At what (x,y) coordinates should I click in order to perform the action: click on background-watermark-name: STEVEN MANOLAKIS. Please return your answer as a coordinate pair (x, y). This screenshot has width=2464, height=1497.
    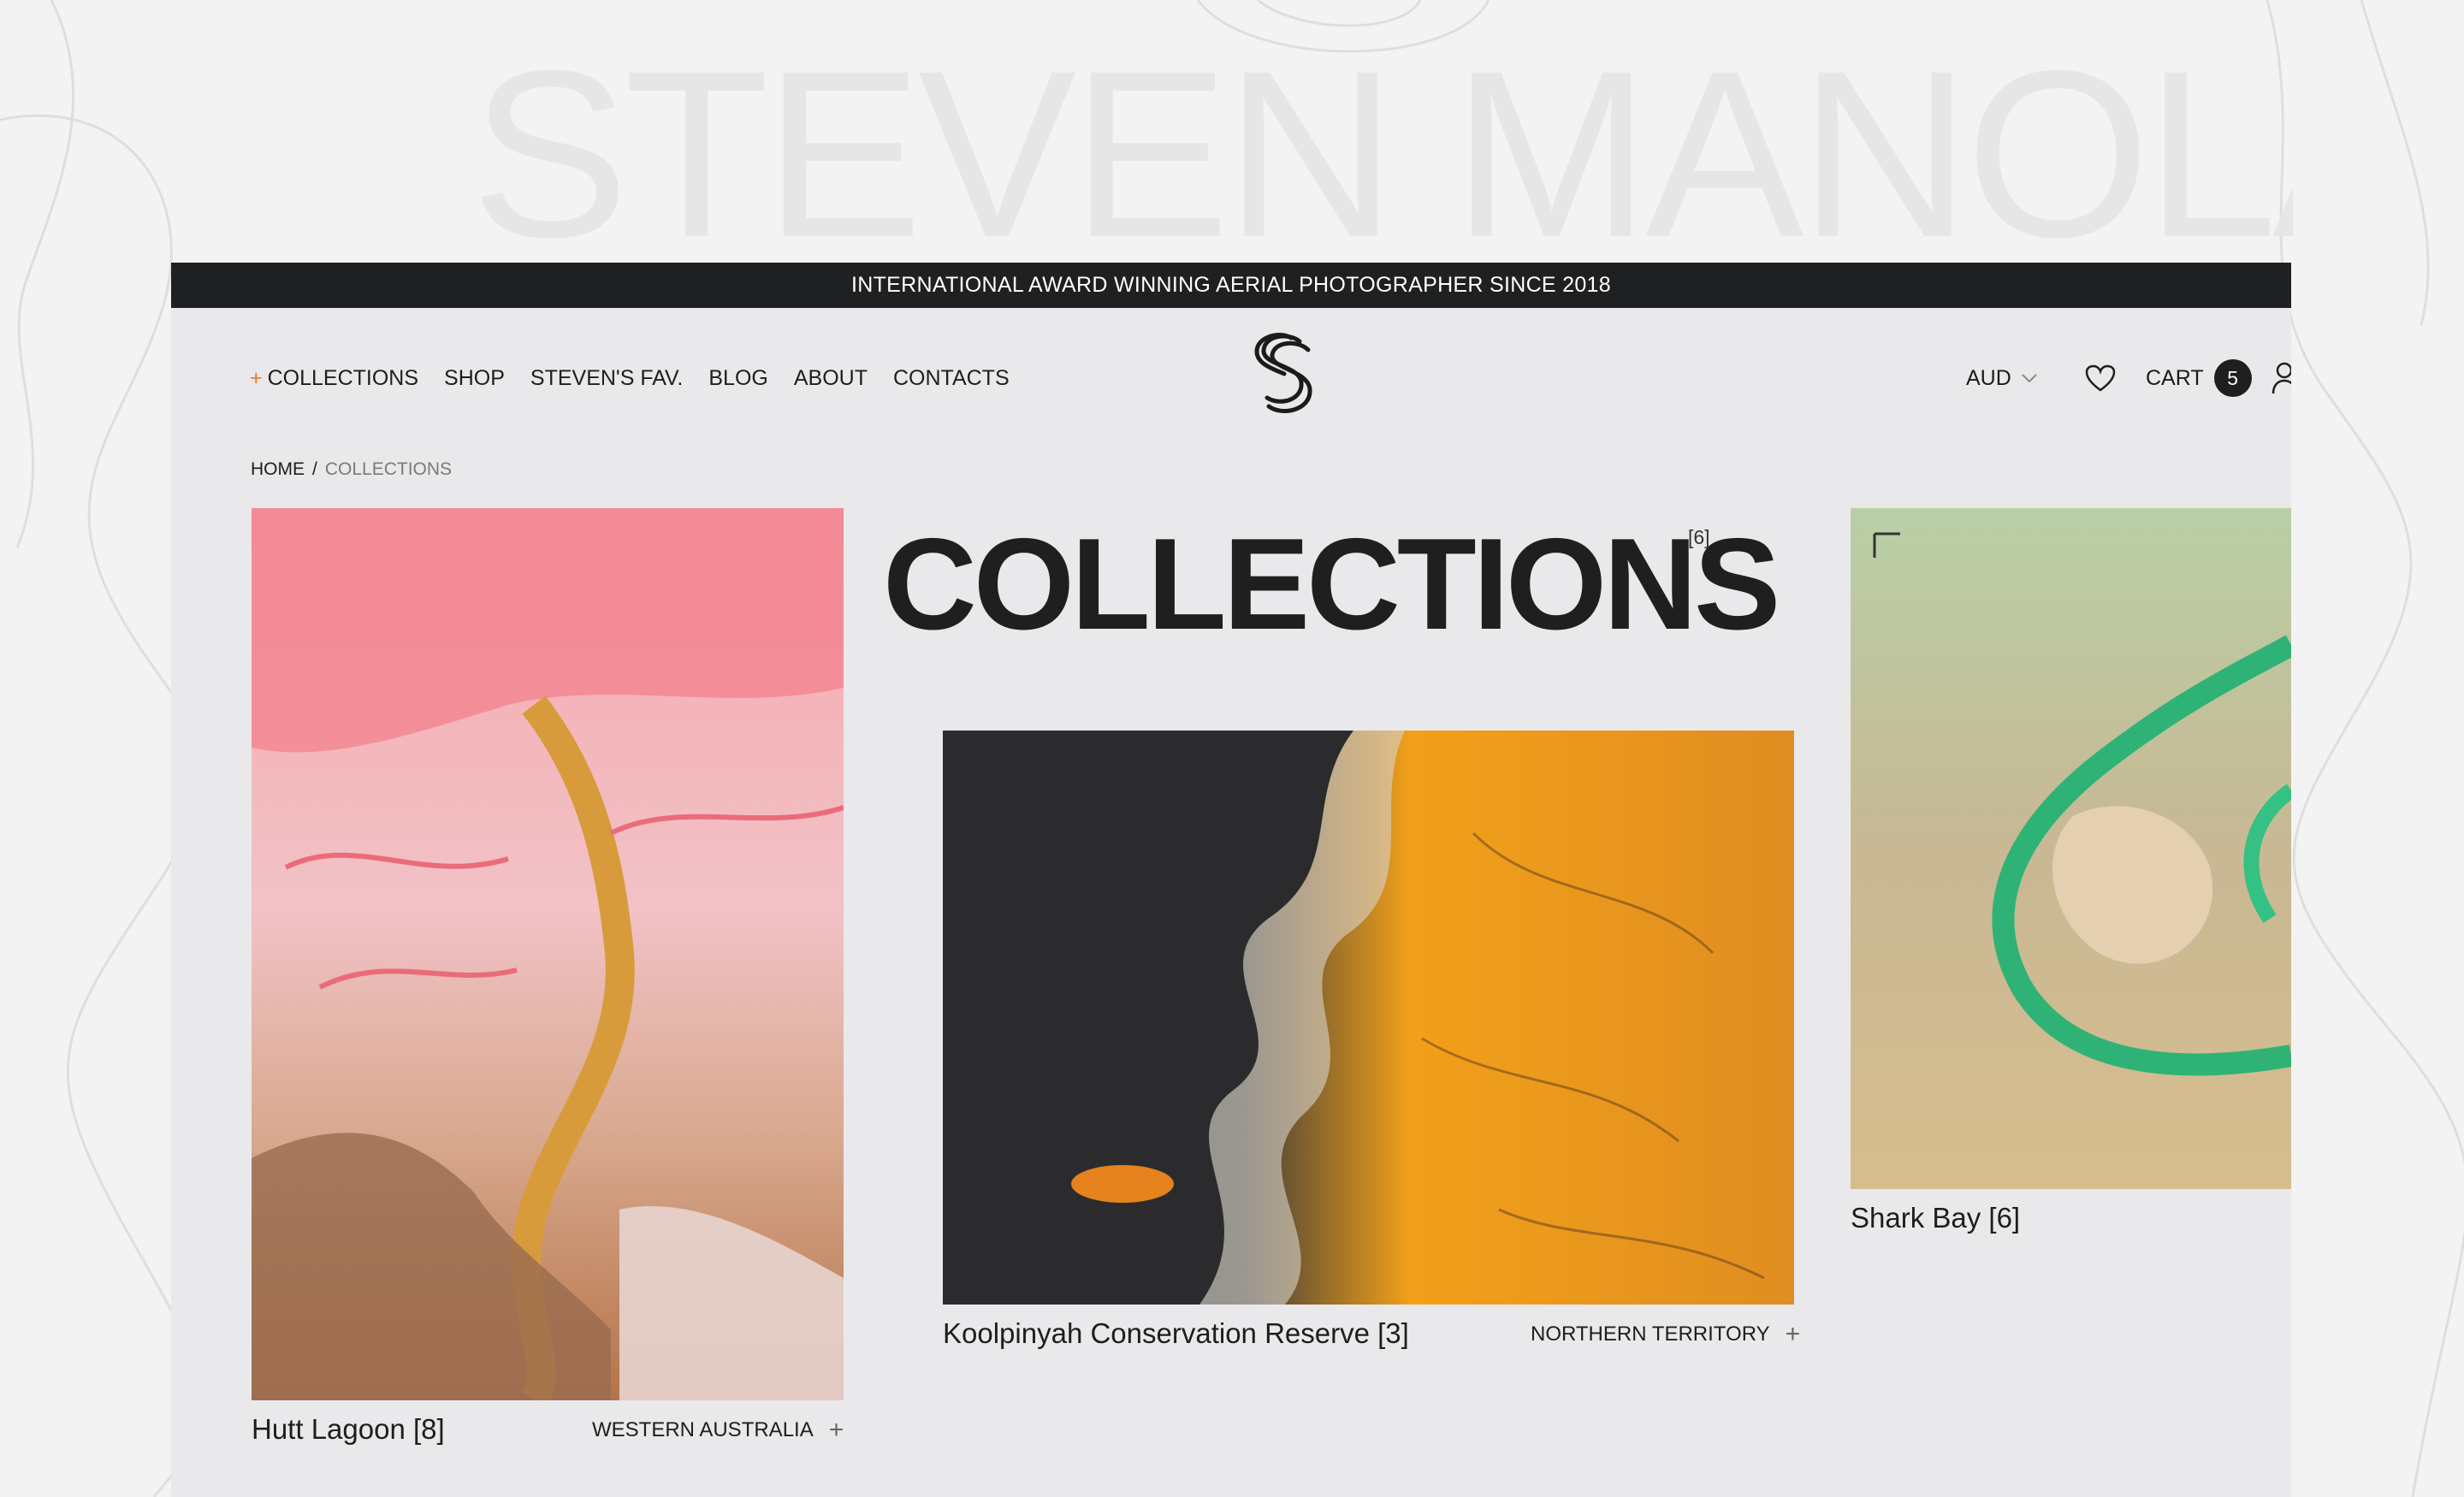
    Looking at the image, I should click on (1382, 154).